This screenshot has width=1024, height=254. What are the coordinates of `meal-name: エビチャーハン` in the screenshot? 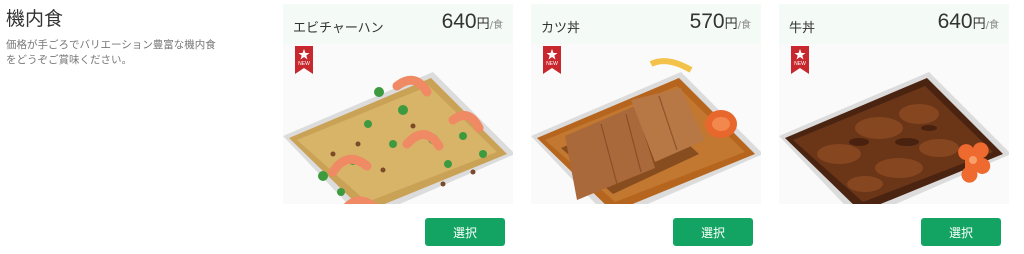 It's located at (338, 28).